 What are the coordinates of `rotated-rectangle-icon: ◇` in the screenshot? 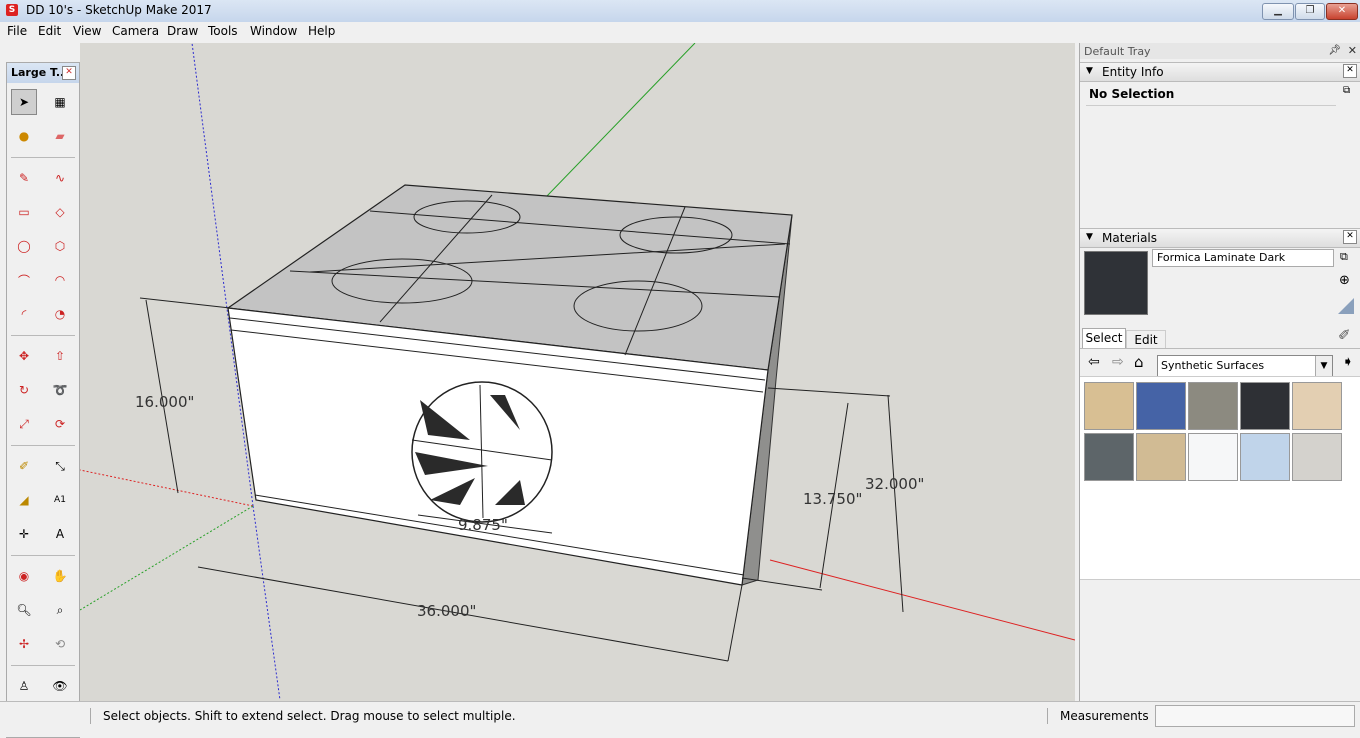 It's located at (60, 212).